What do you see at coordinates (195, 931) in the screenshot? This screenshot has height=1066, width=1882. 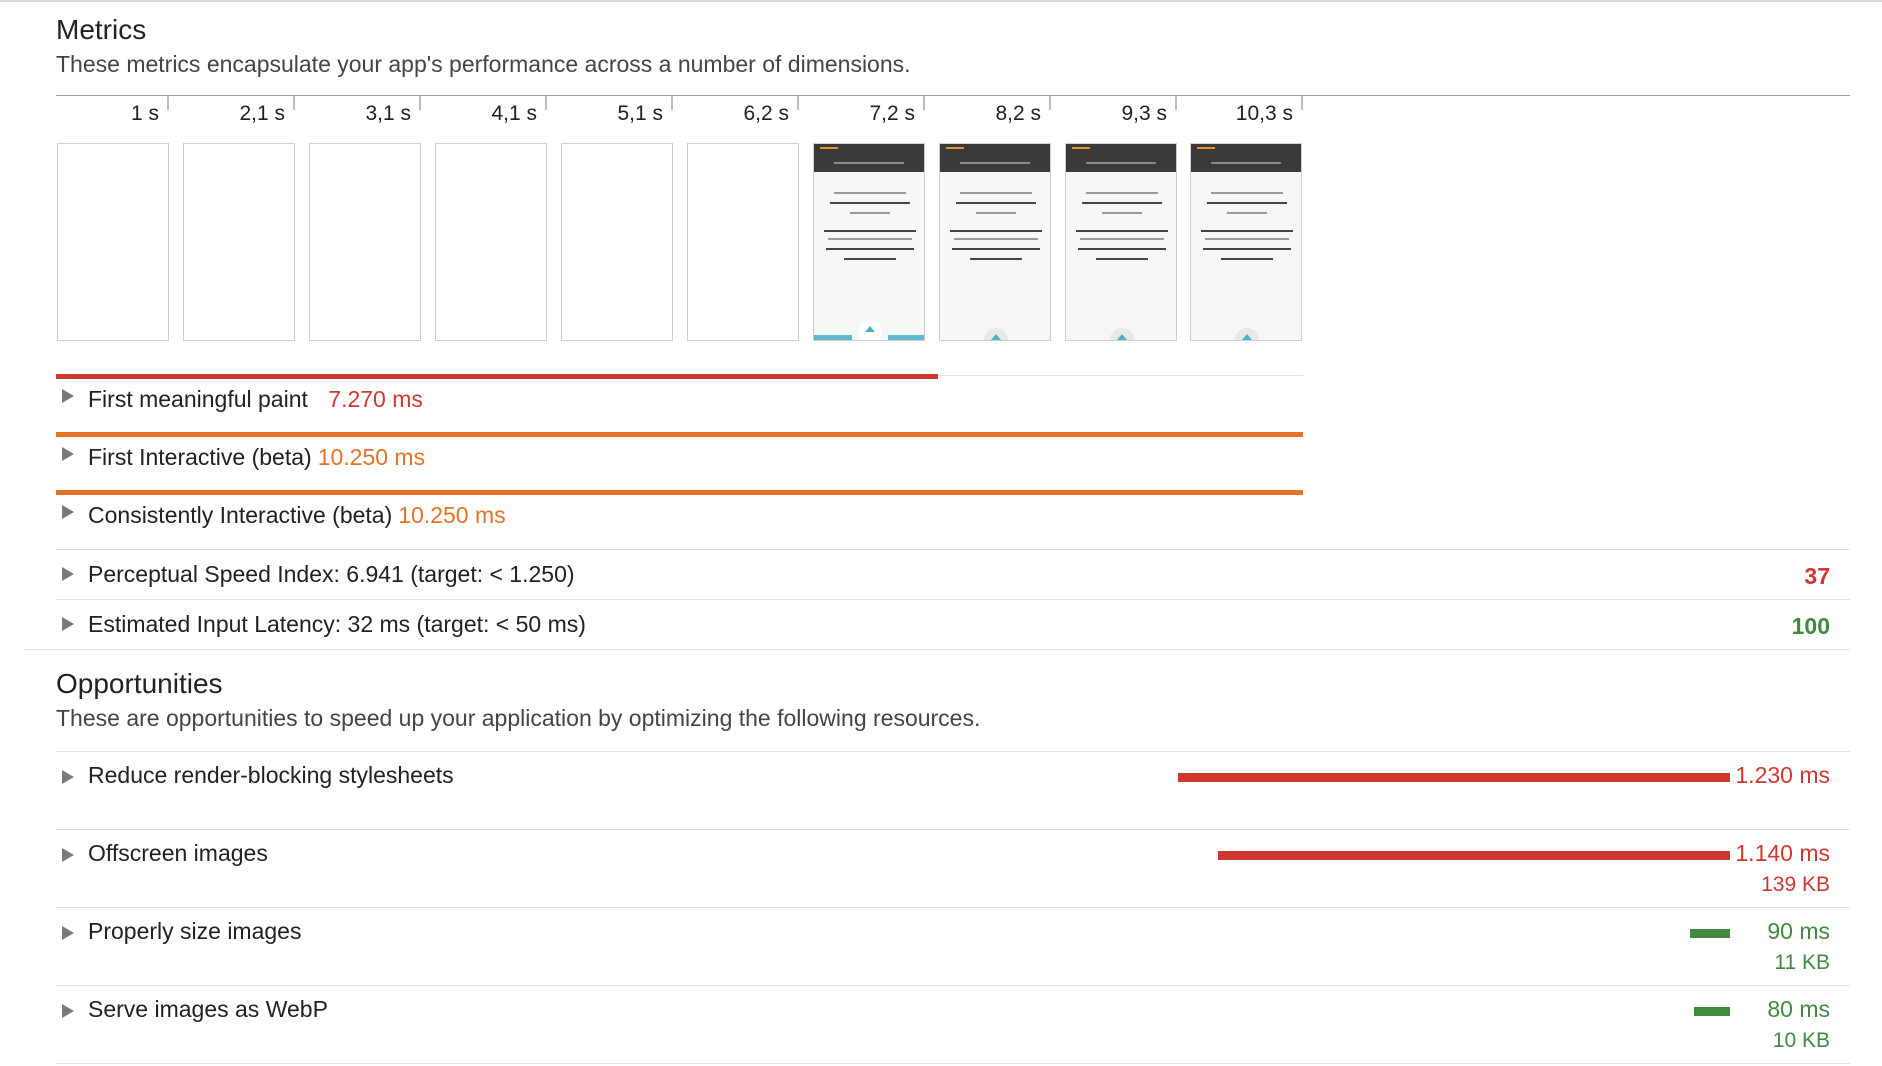 I see `opportunity-label: Properly size images` at bounding box center [195, 931].